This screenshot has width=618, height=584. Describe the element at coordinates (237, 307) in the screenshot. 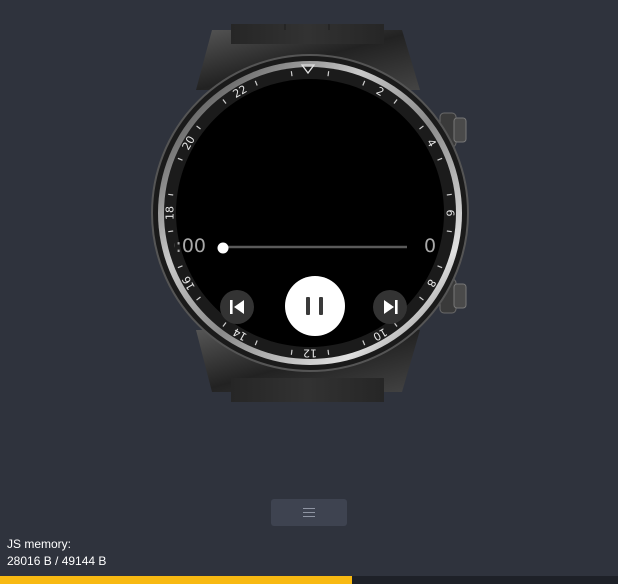

I see `previous-button` at that location.